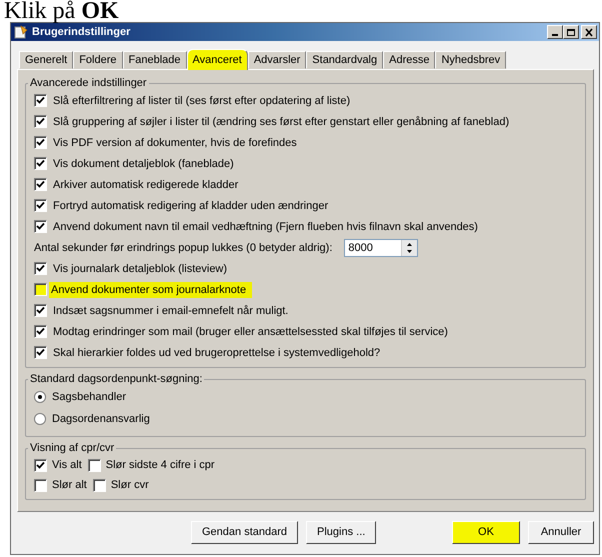 The height and width of the screenshot is (557, 602). What do you see at coordinates (409, 60) in the screenshot?
I see `tab: Adresse` at bounding box center [409, 60].